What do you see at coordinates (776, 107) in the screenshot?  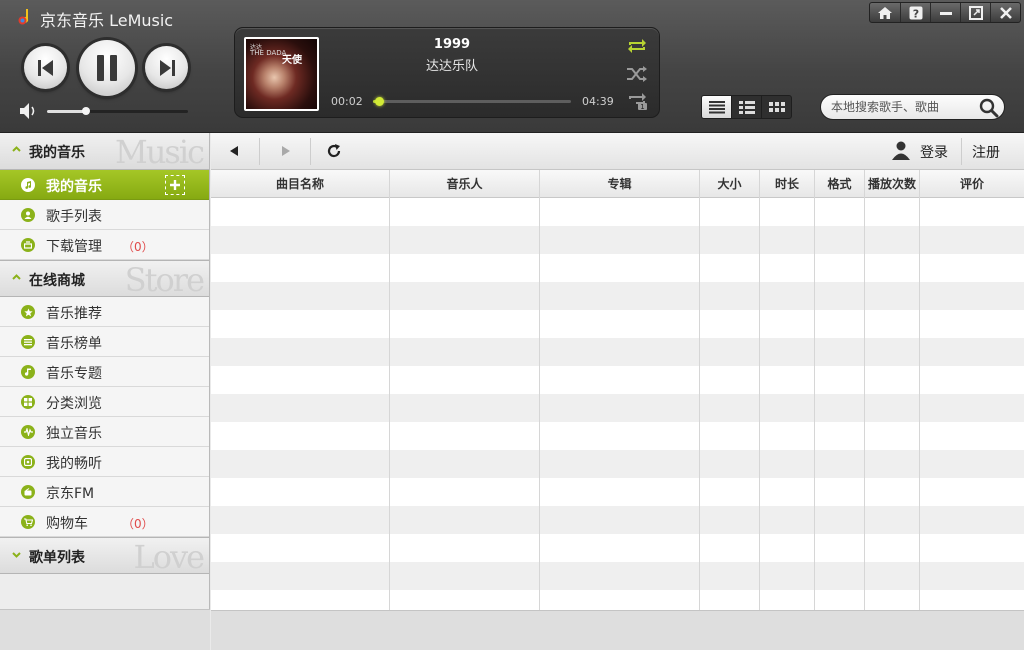 I see `grid-view-icon` at bounding box center [776, 107].